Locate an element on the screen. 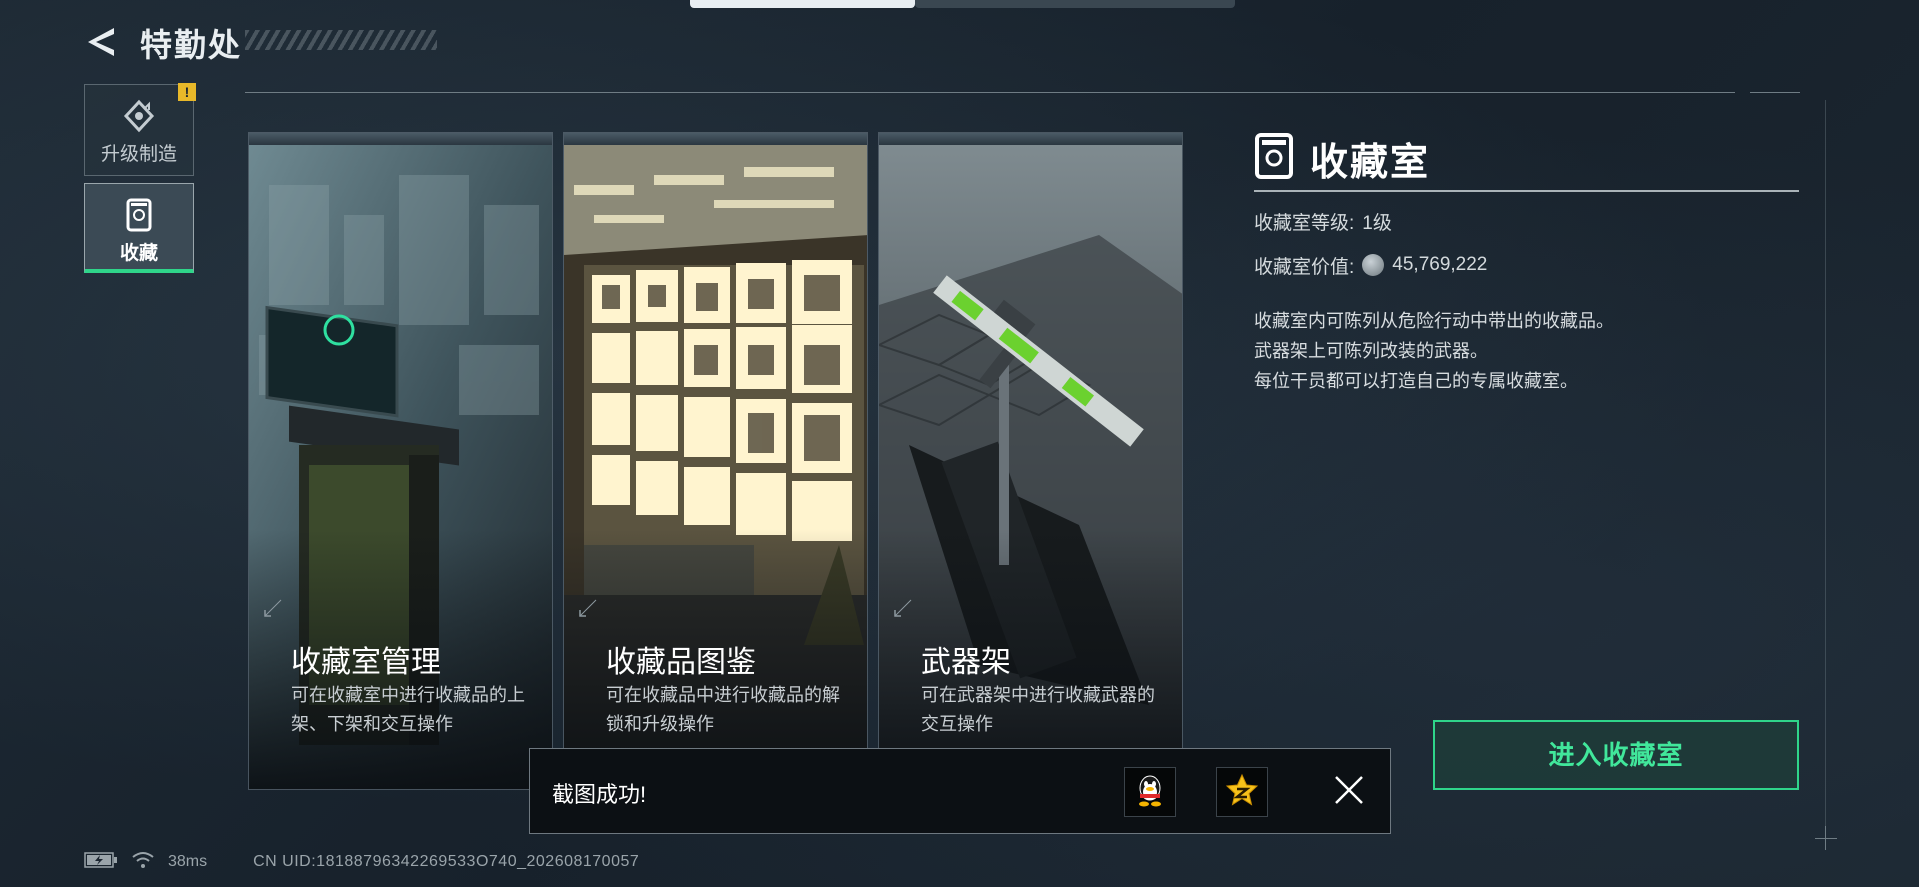 The image size is (1919, 887). top-strip-light is located at coordinates (802, 4).